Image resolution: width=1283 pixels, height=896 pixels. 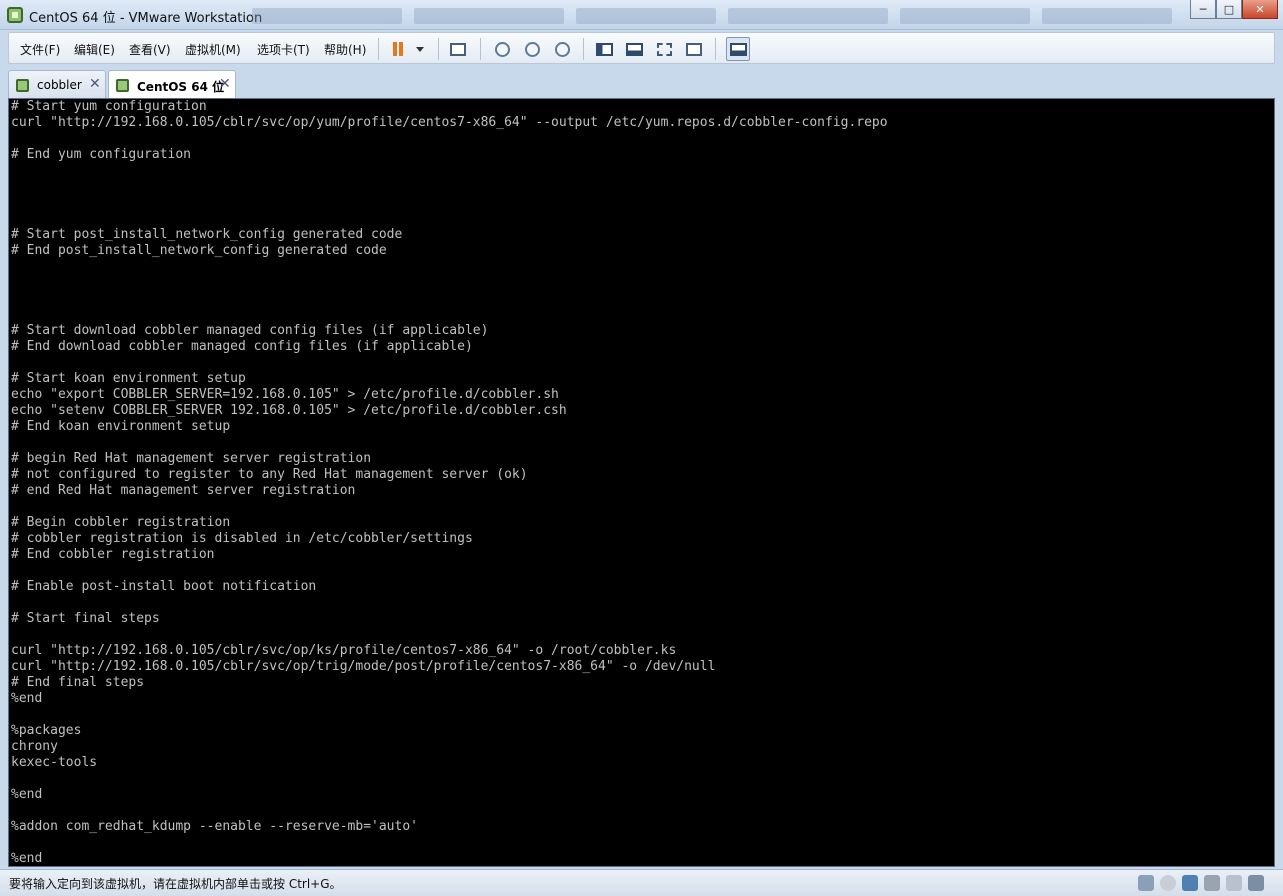 I want to click on window-controls: ─ □ ✕, so click(x=1234, y=10).